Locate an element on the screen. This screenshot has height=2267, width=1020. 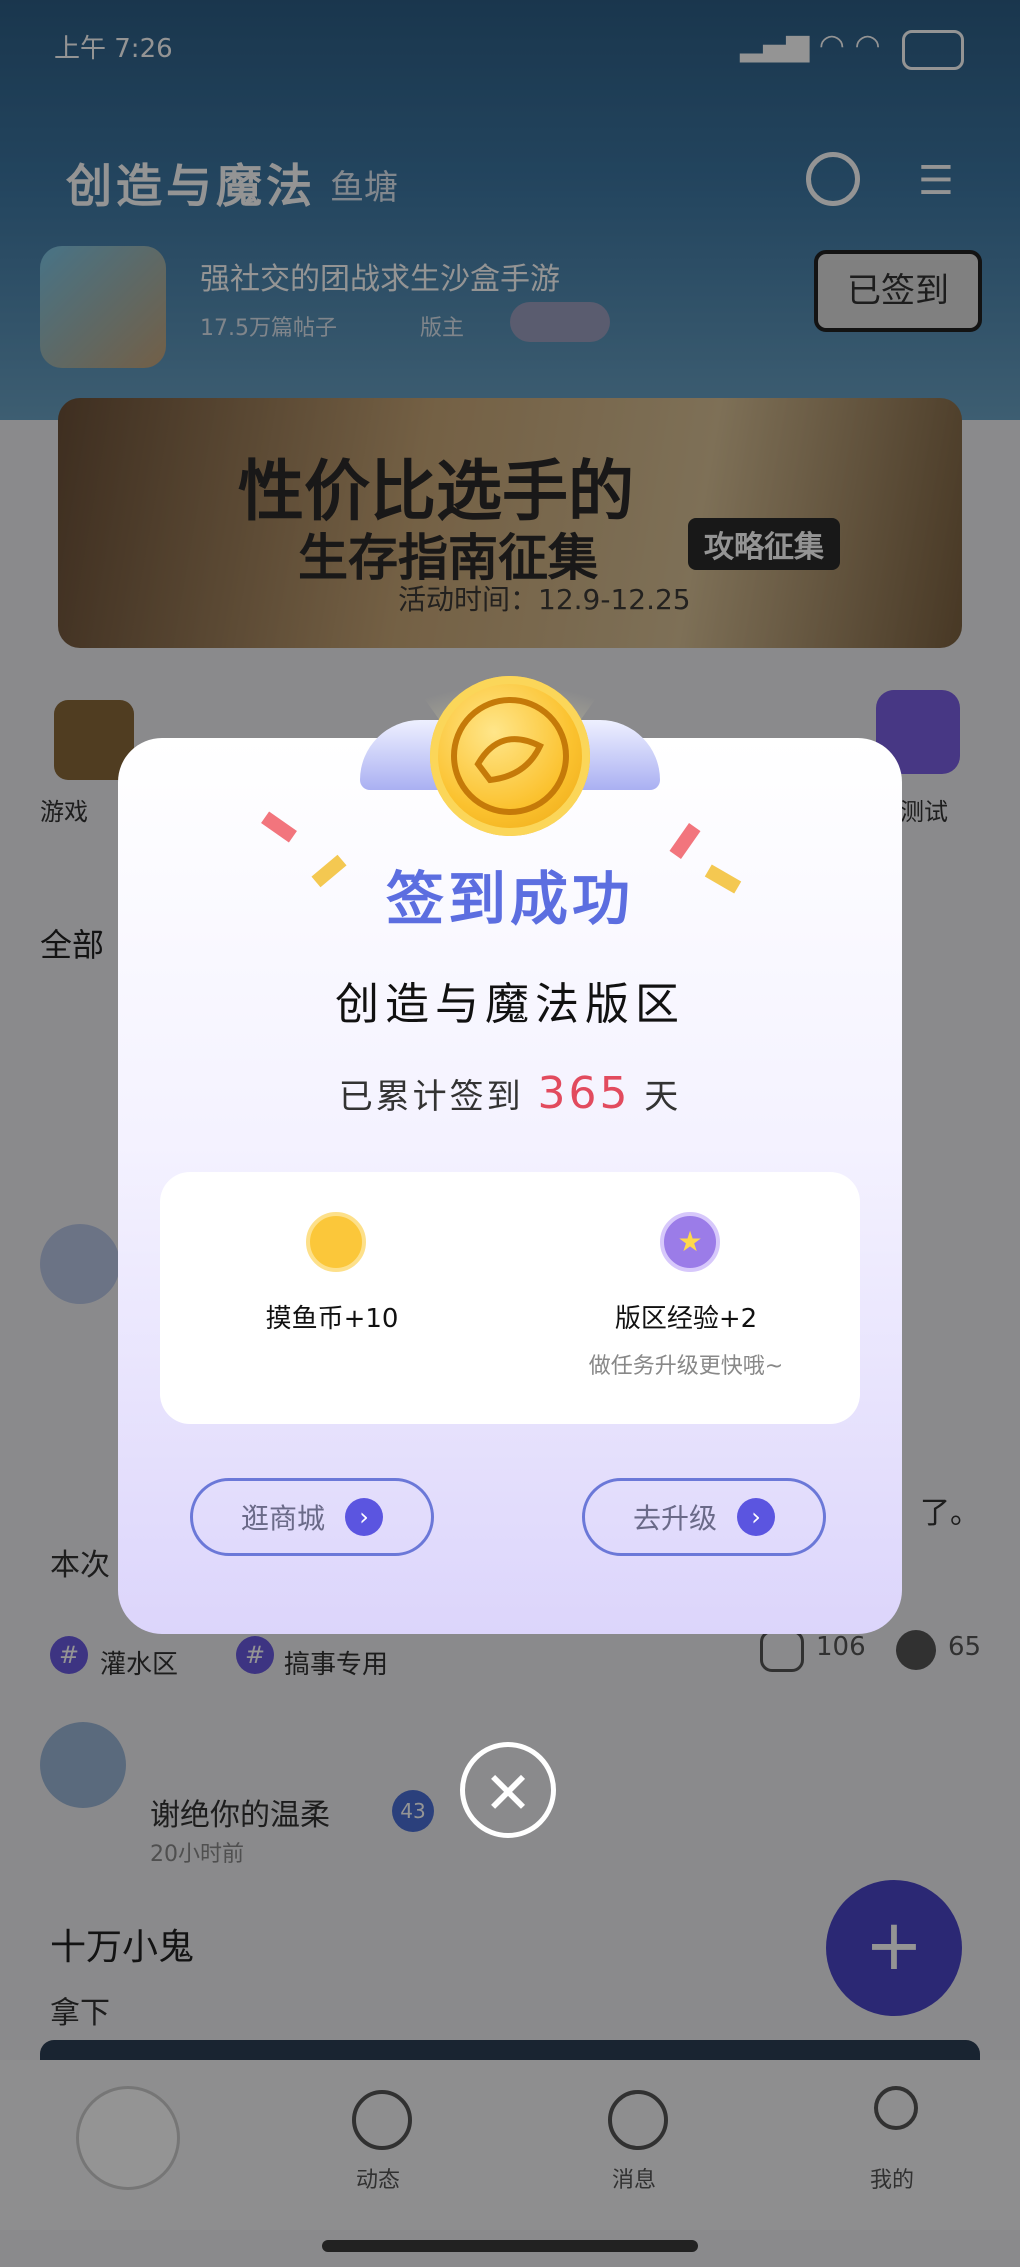
upgrade-button: 去升级 › is located at coordinates (704, 1517).